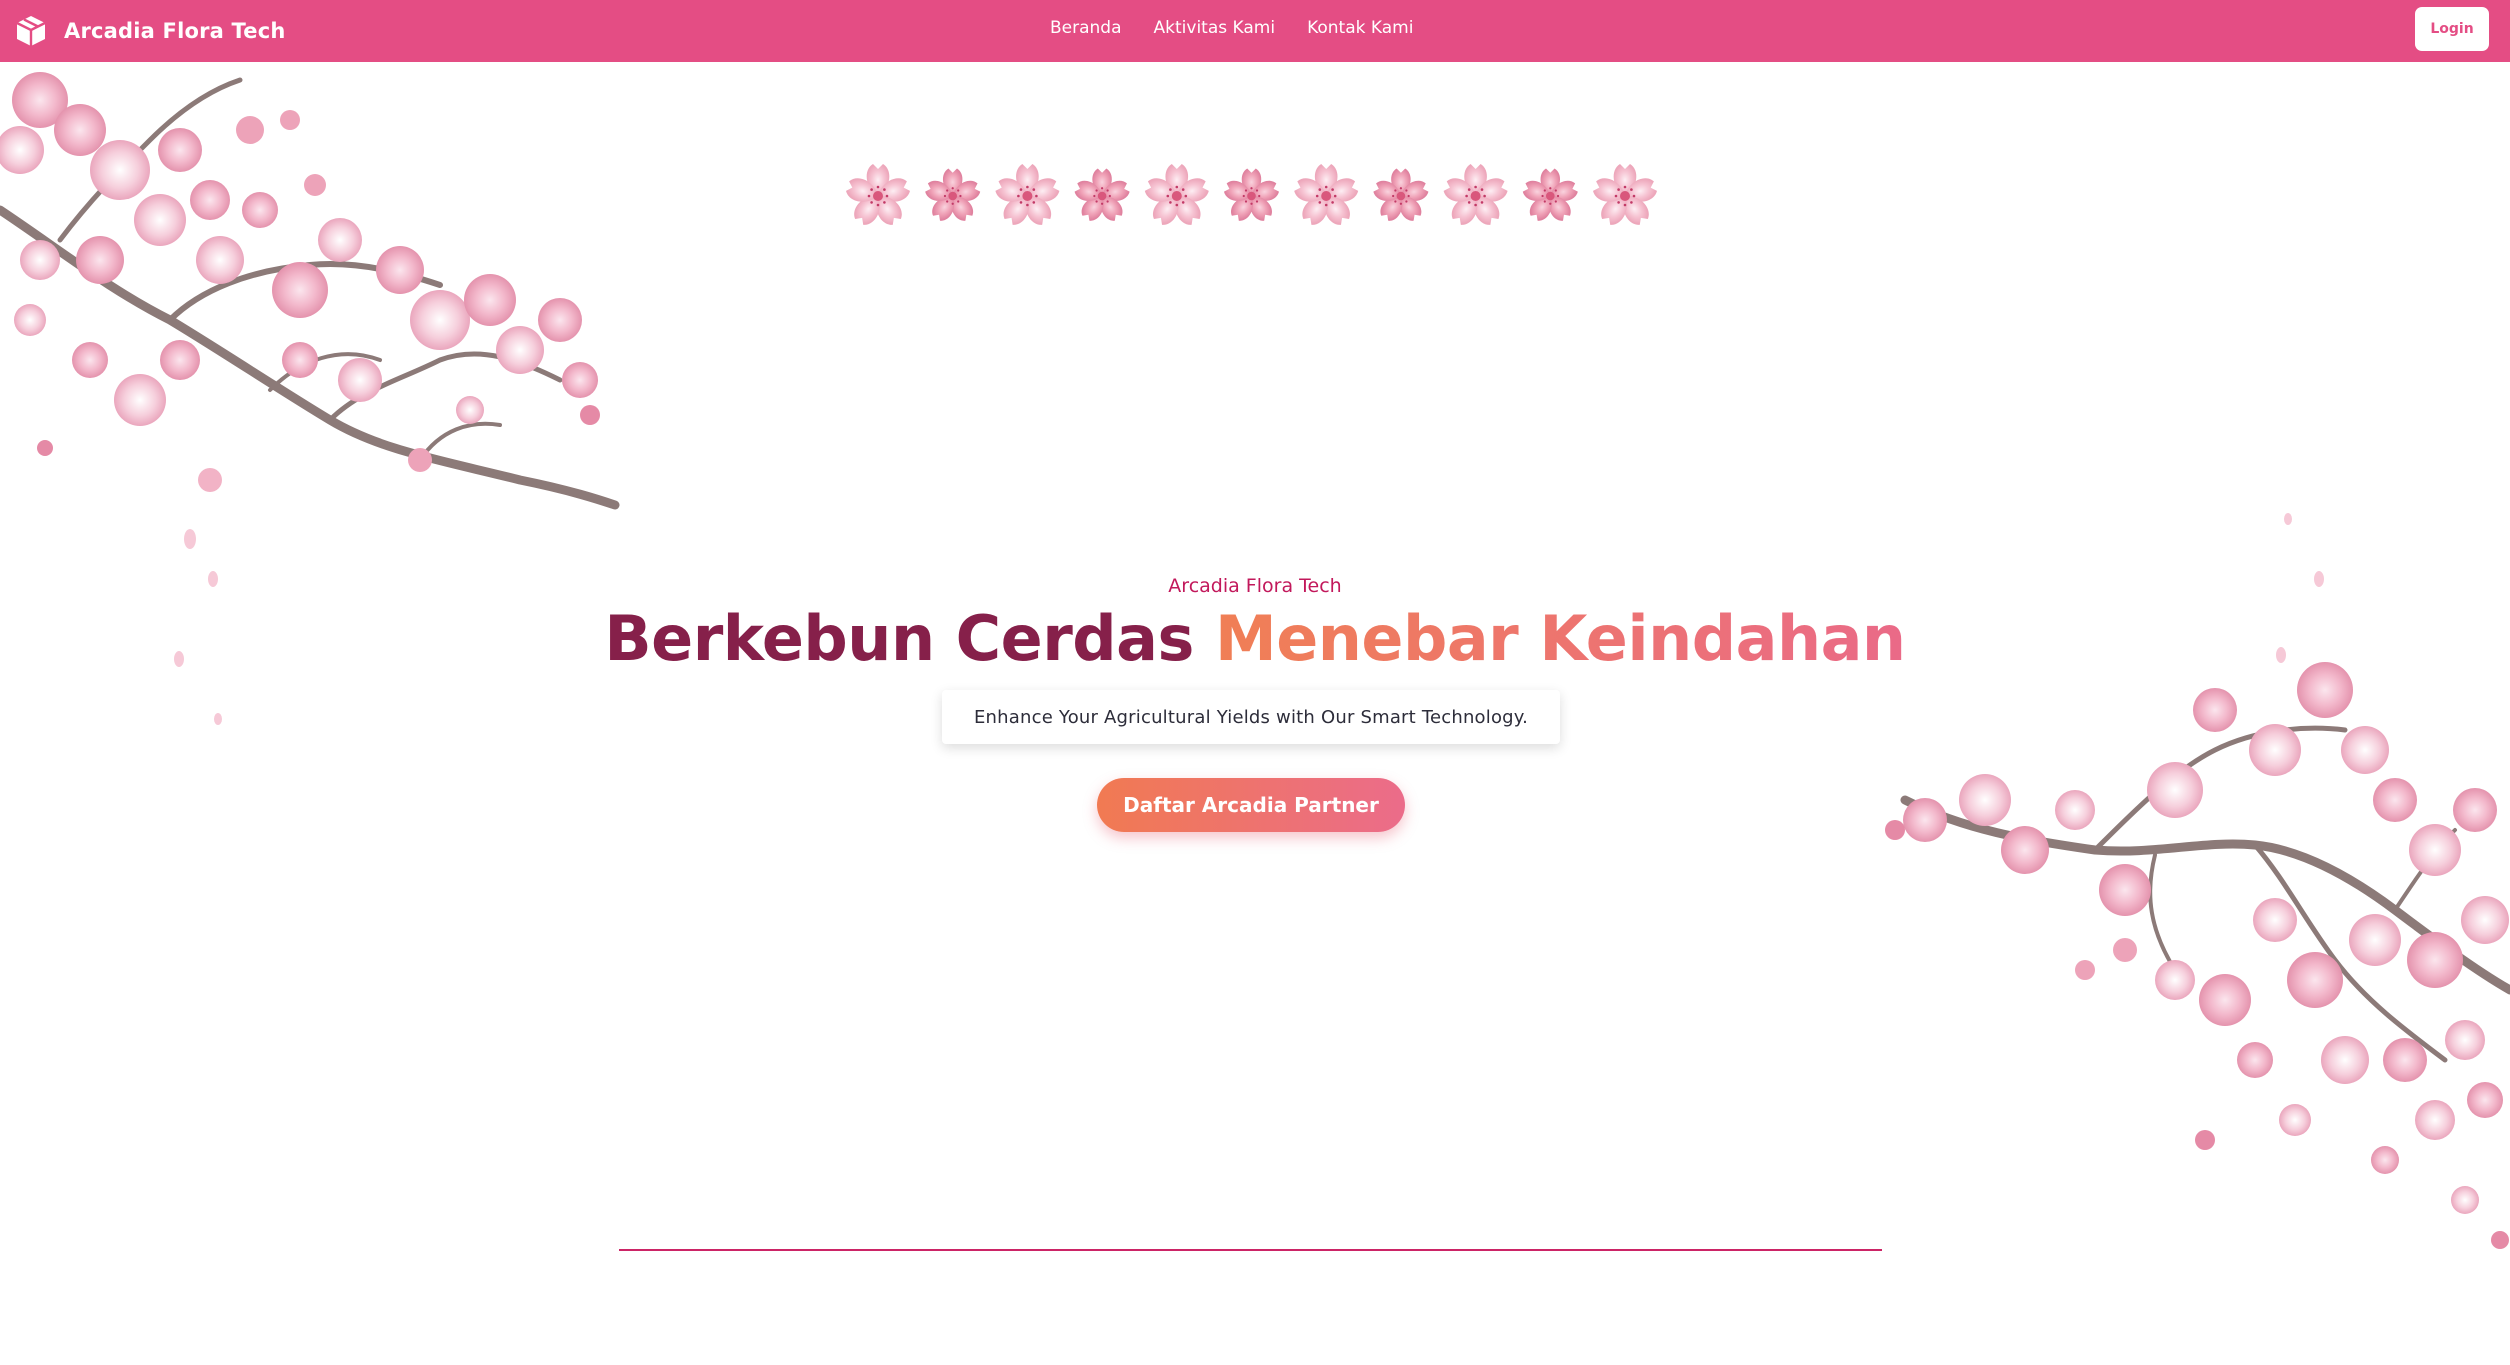 This screenshot has height=1365, width=2510. Describe the element at coordinates (31, 31) in the screenshot. I see `cube-icon` at that location.